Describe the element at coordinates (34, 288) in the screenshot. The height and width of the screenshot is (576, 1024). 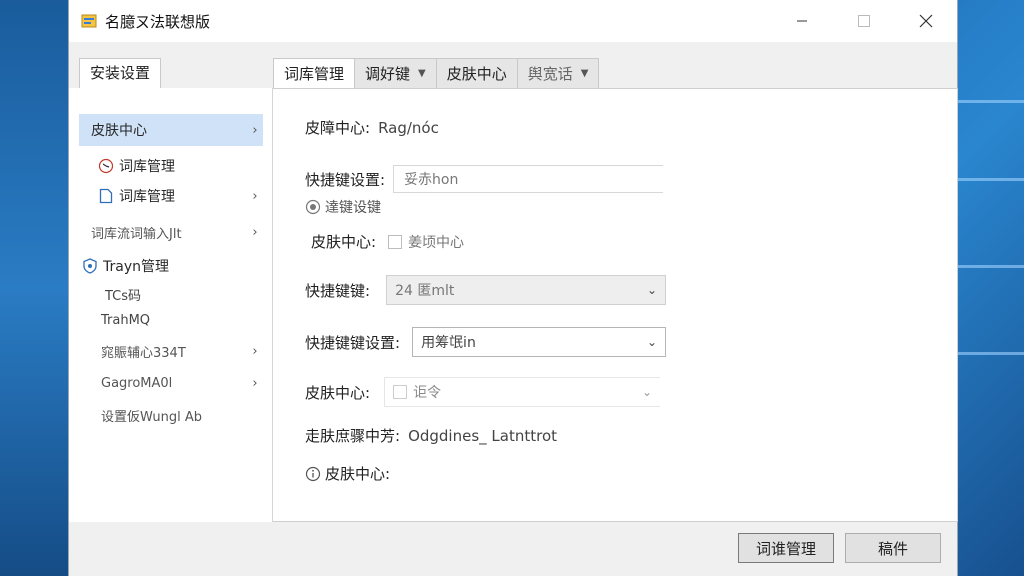
I see `desktop-left-strip` at that location.